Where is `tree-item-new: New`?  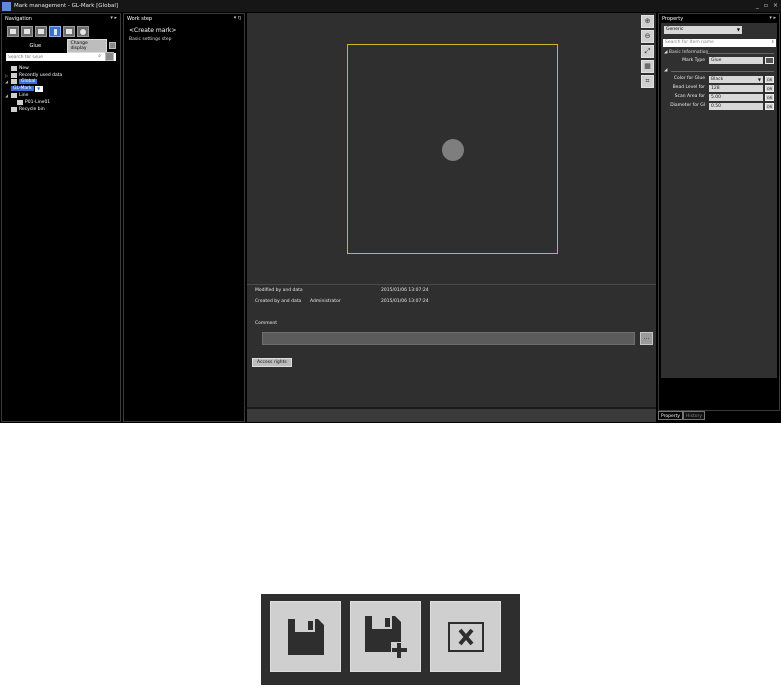 tree-item-new: New is located at coordinates (61, 68).